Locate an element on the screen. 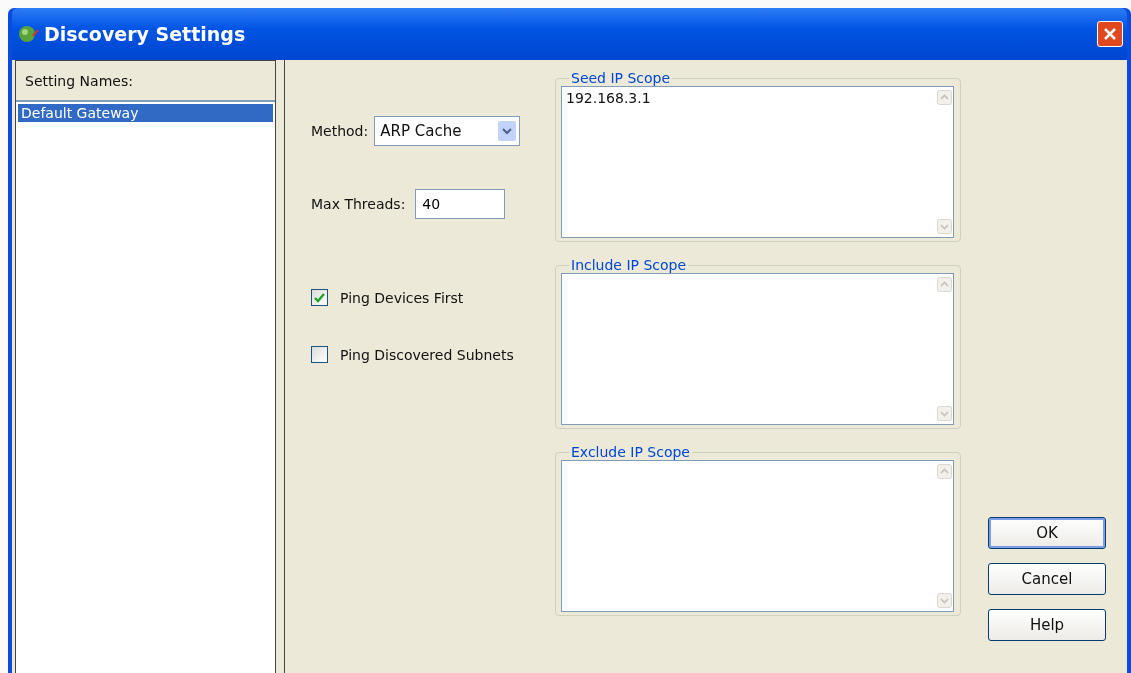  window-title: Discovery Settings is located at coordinates (145, 34).